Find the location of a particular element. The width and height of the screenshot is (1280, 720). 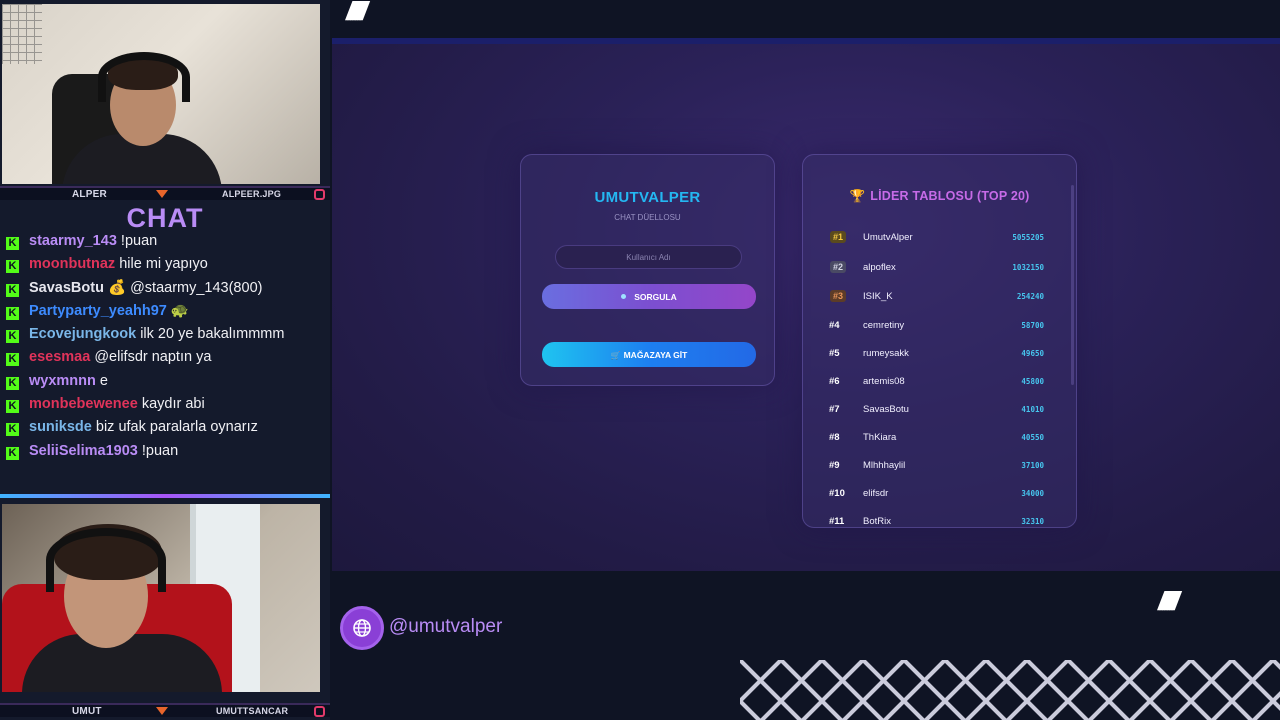

chat-username: Ecovejungkook is located at coordinates (82, 334).